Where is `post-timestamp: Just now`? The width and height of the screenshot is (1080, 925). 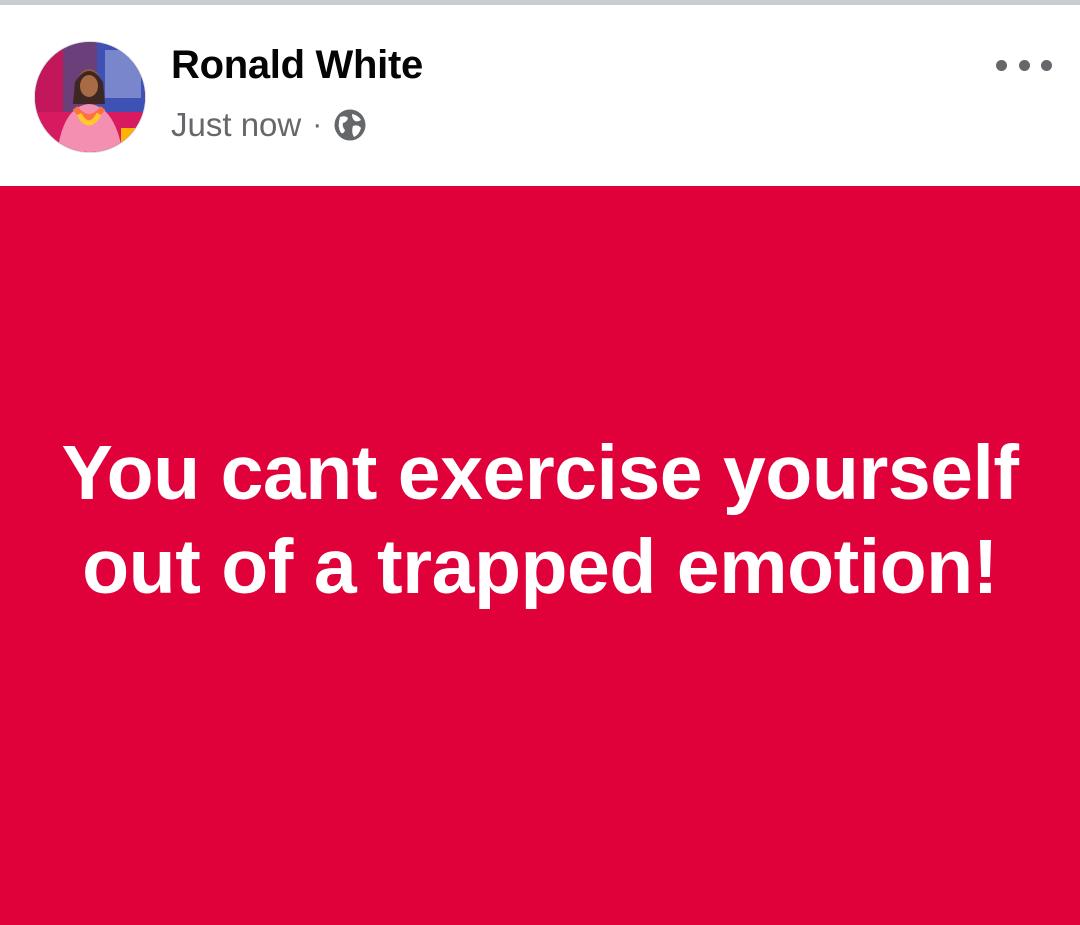 post-timestamp: Just now is located at coordinates (236, 125).